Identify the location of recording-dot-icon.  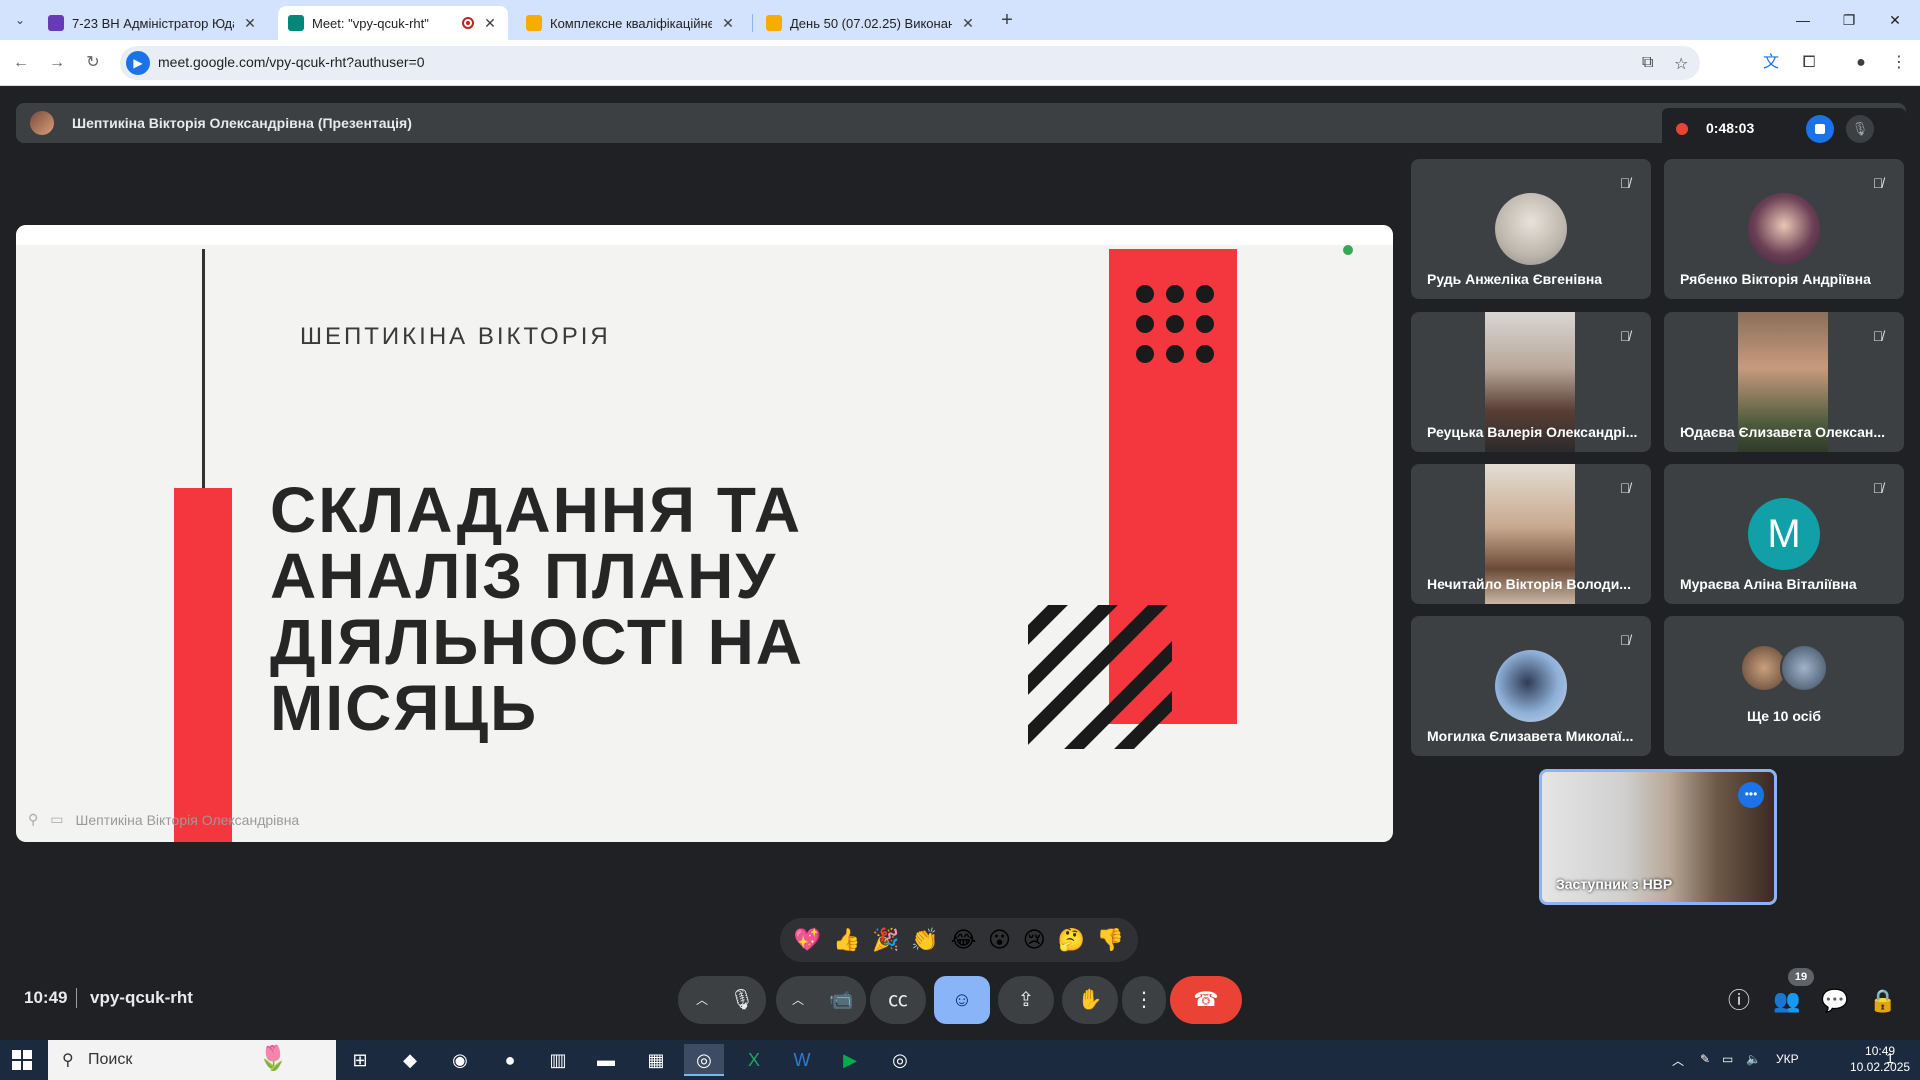
(1682, 129).